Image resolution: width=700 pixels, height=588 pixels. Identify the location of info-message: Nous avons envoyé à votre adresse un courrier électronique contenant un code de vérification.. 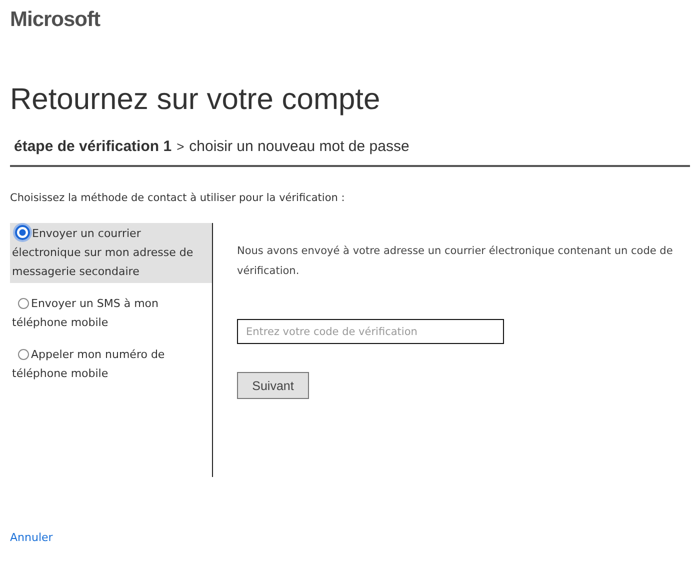
(455, 261).